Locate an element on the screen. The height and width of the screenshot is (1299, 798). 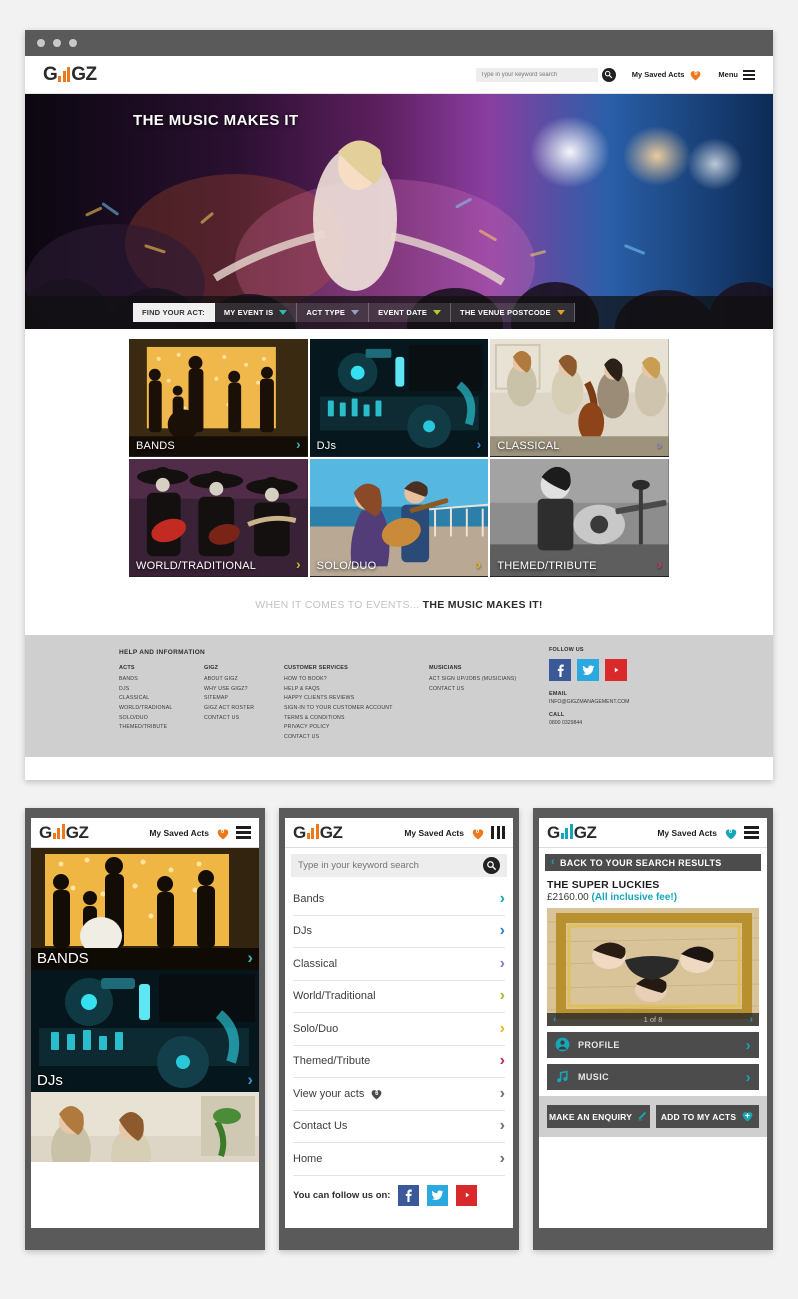
category-tile-solo-duo: SOLO/DUO › is located at coordinates (399, 518).